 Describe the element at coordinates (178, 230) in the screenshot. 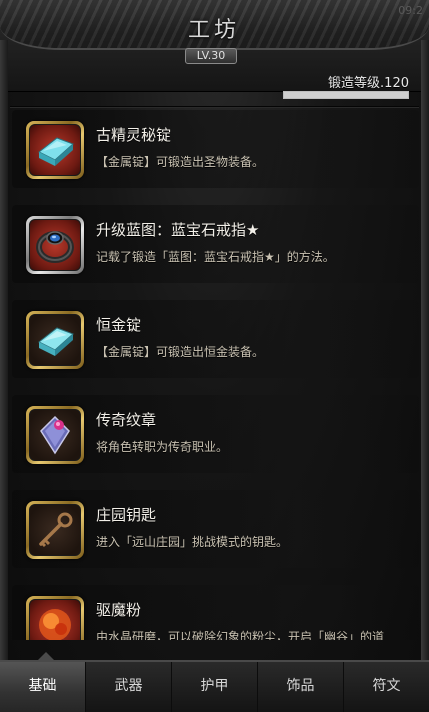

I see `item-name: 升级蓝图：蓝宝石戒指★` at that location.